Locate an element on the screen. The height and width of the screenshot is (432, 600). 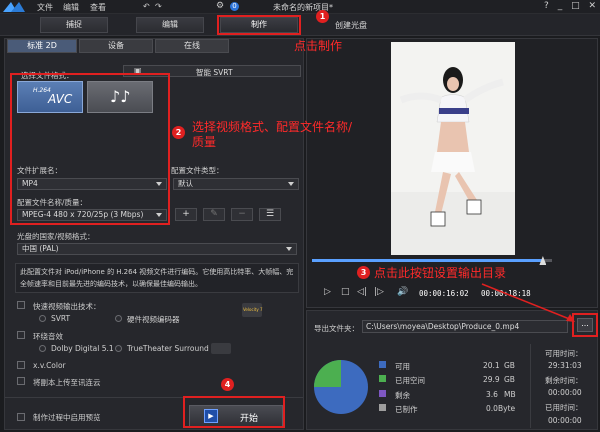
legend-used-swatch is located at coordinates (382, 378).